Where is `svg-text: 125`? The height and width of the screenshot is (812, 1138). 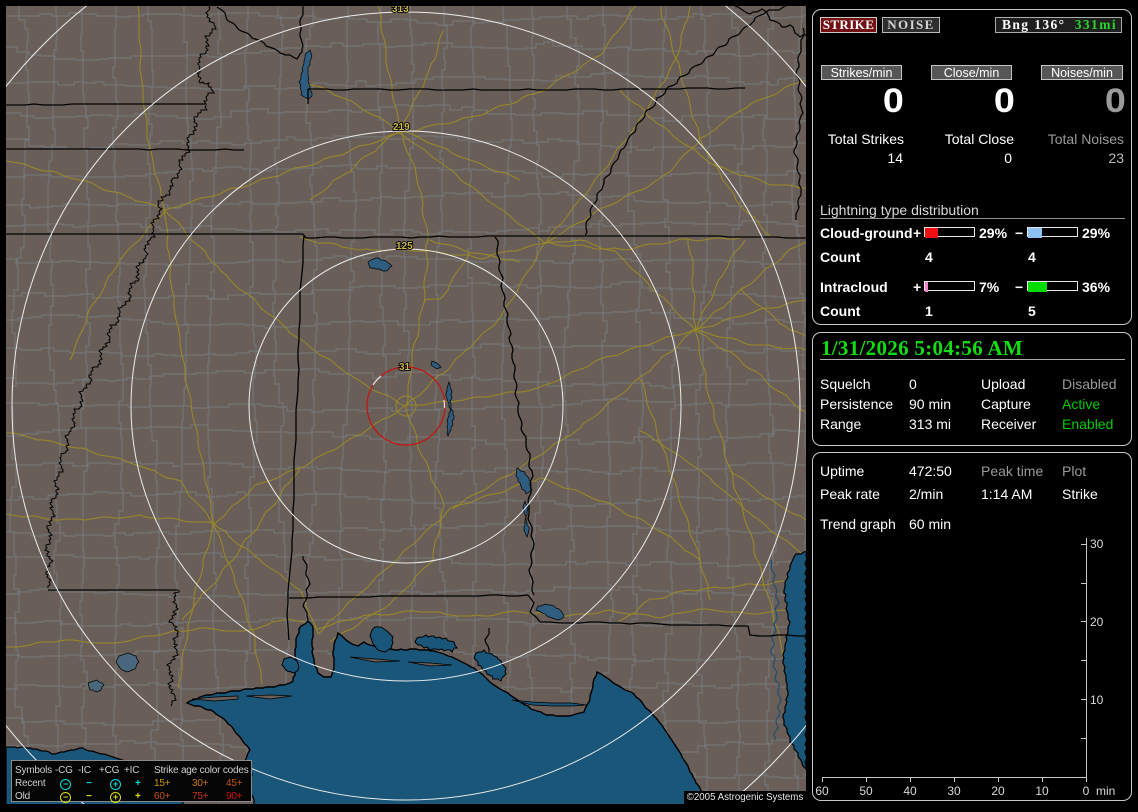
svg-text: 125 is located at coordinates (404, 246).